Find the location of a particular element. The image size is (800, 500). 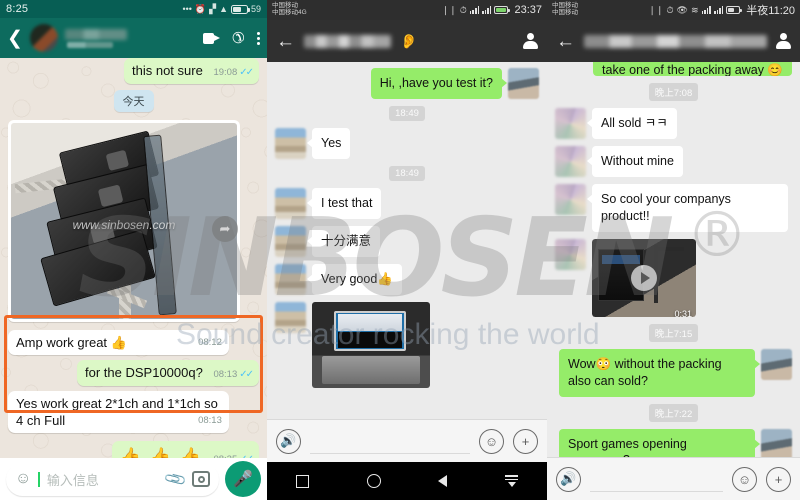

message-bubble-outgoing: take one of the packing away 😊 is located at coordinates (692, 69).